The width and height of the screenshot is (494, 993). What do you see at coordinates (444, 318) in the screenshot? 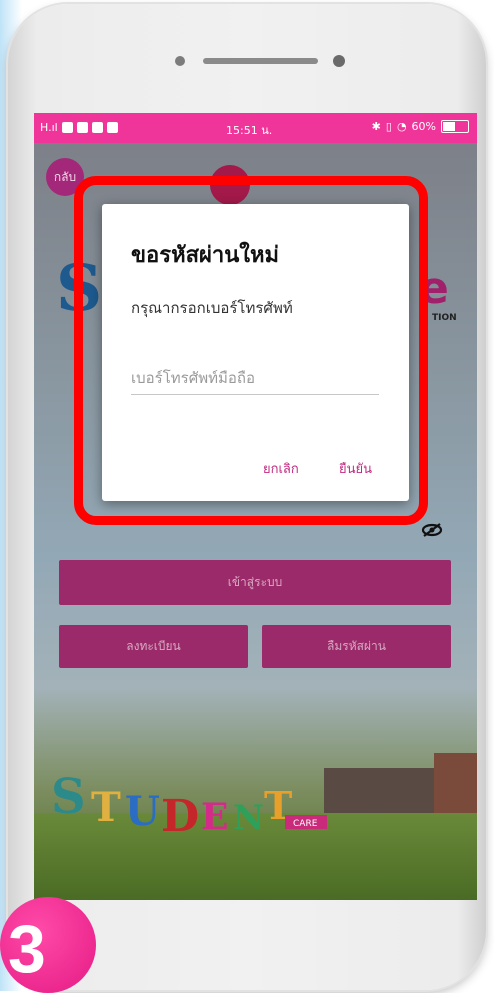
I see `logo-subtext: TION` at bounding box center [444, 318].